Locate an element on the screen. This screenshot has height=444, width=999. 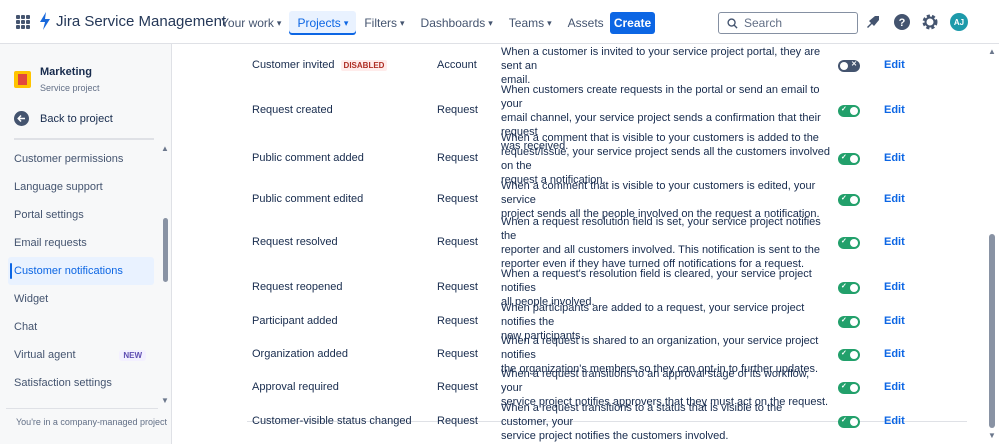
user-avatar: AJ is located at coordinates (959, 22).